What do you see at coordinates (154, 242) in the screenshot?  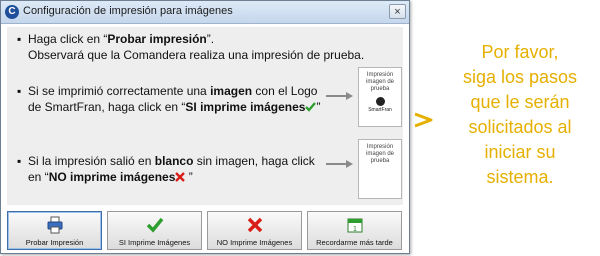 I see `yes-prints-images-label: SI Imprime Imágenes` at bounding box center [154, 242].